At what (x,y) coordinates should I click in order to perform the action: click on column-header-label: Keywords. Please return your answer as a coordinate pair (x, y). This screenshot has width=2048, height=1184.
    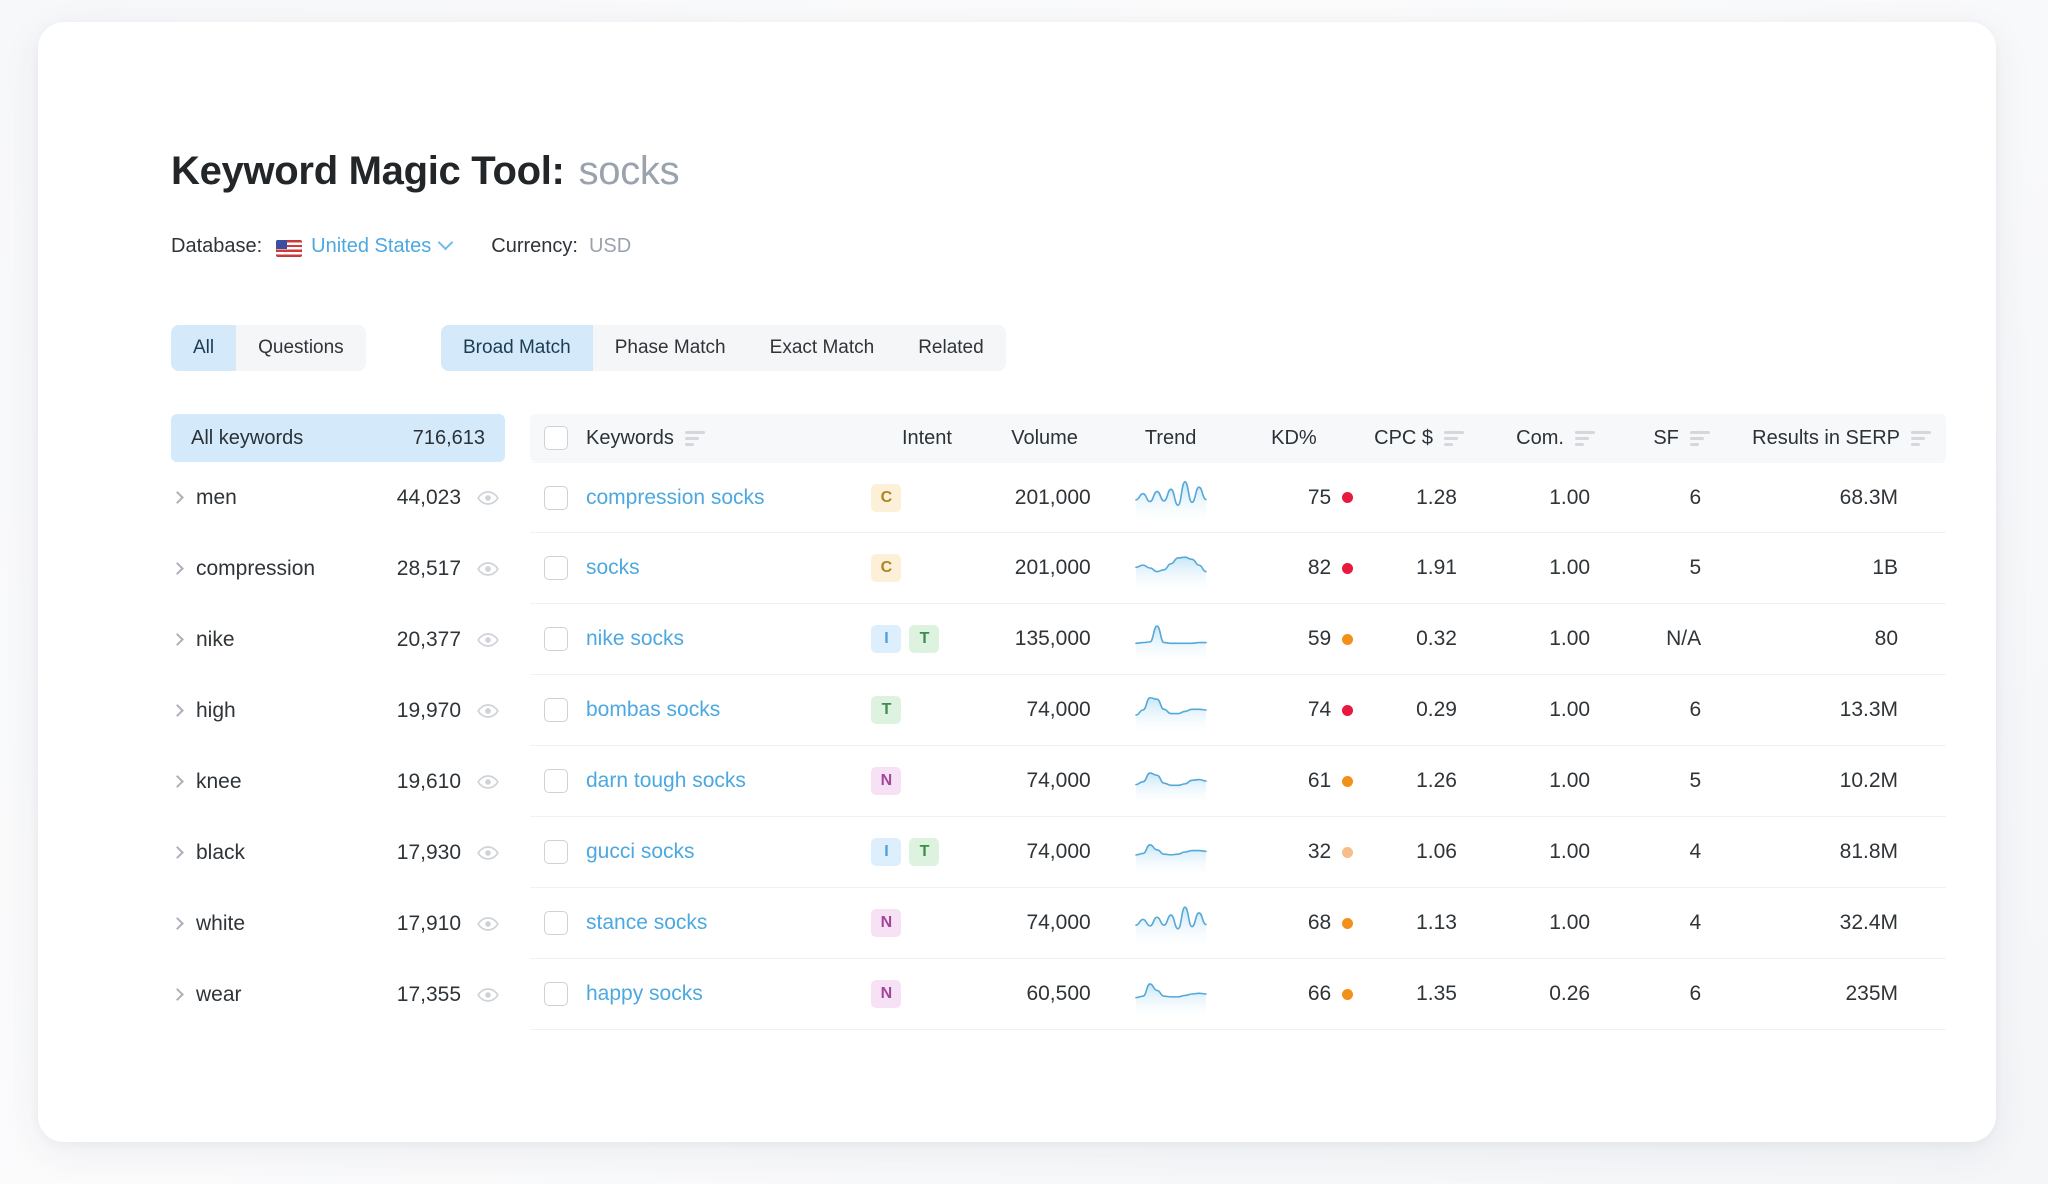
    Looking at the image, I should click on (630, 437).